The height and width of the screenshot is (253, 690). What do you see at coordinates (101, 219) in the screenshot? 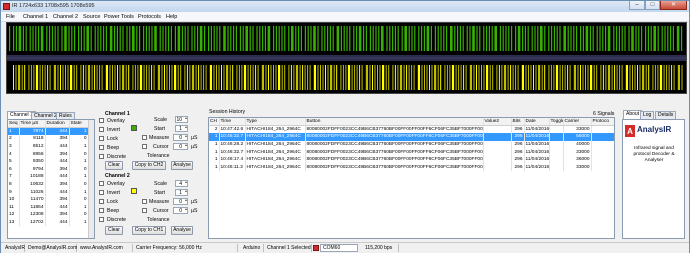
I see `ch2-discrete-checkbox` at bounding box center [101, 219].